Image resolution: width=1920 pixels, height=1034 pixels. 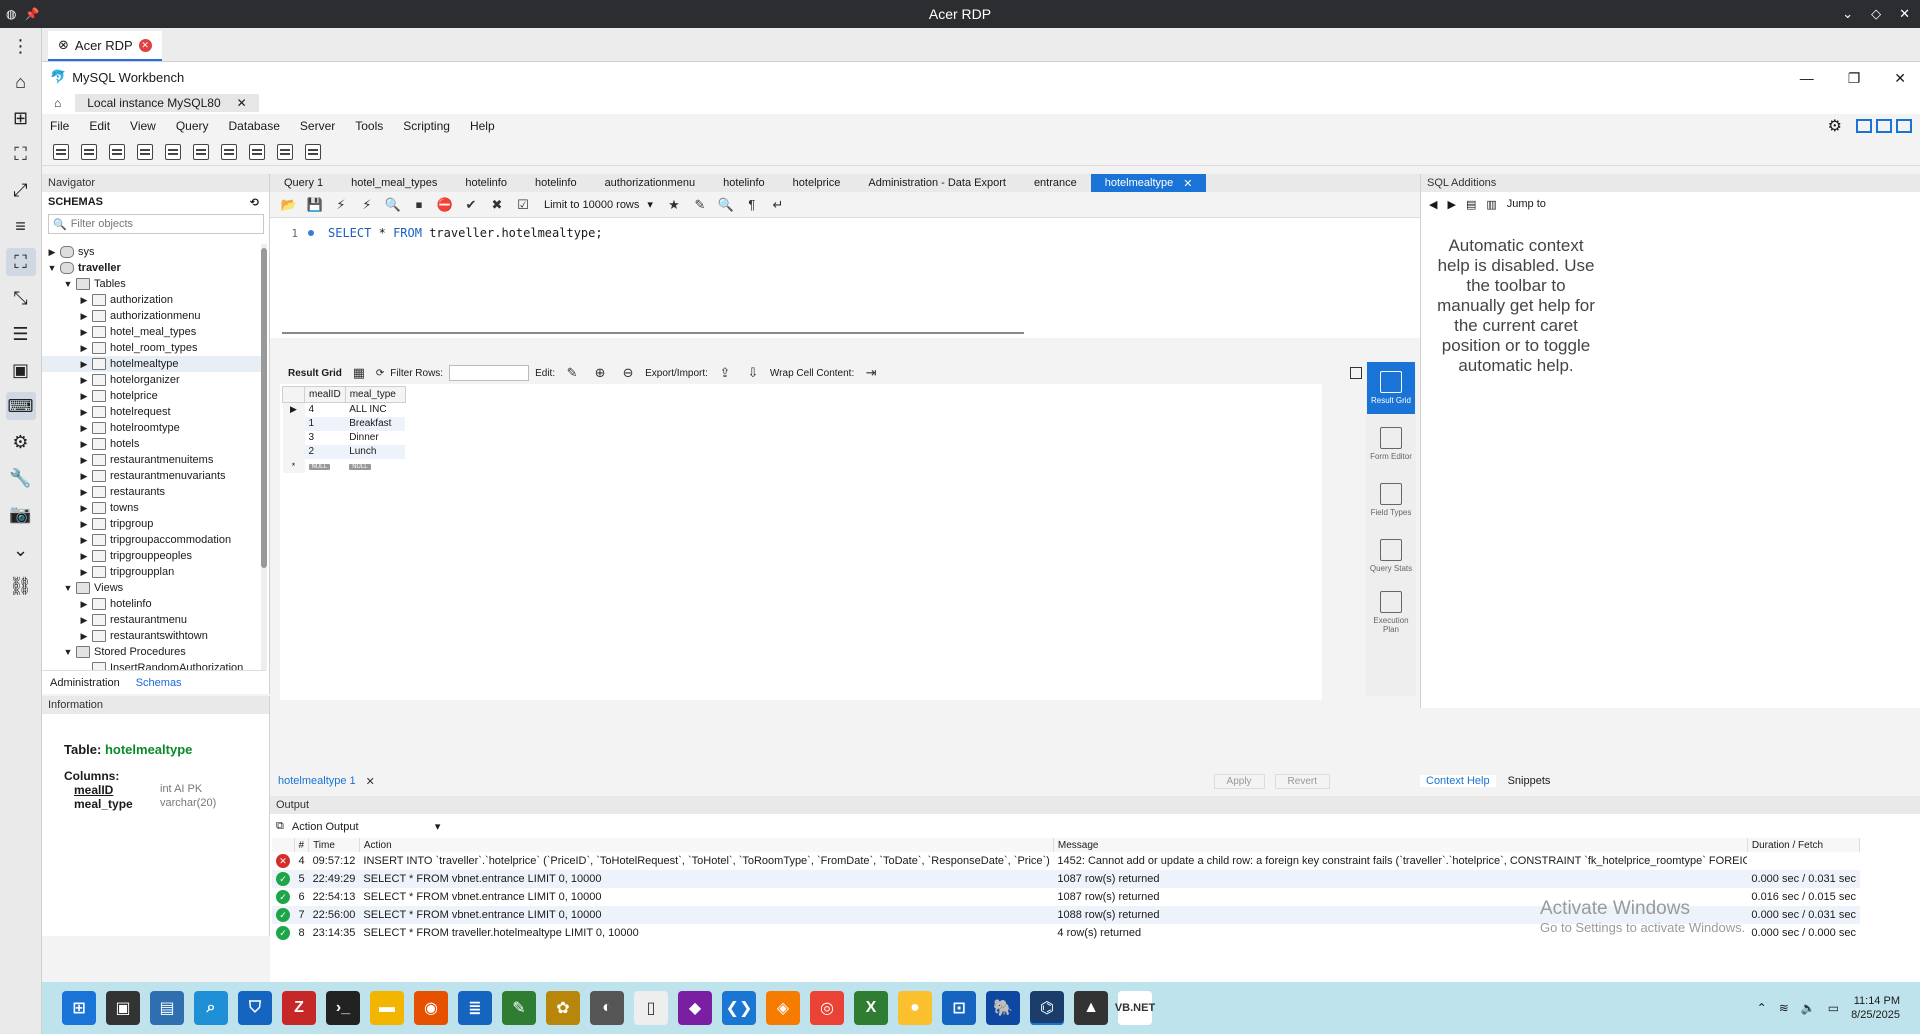 What do you see at coordinates (99, 126) in the screenshot?
I see `menu-edit: Edit` at bounding box center [99, 126].